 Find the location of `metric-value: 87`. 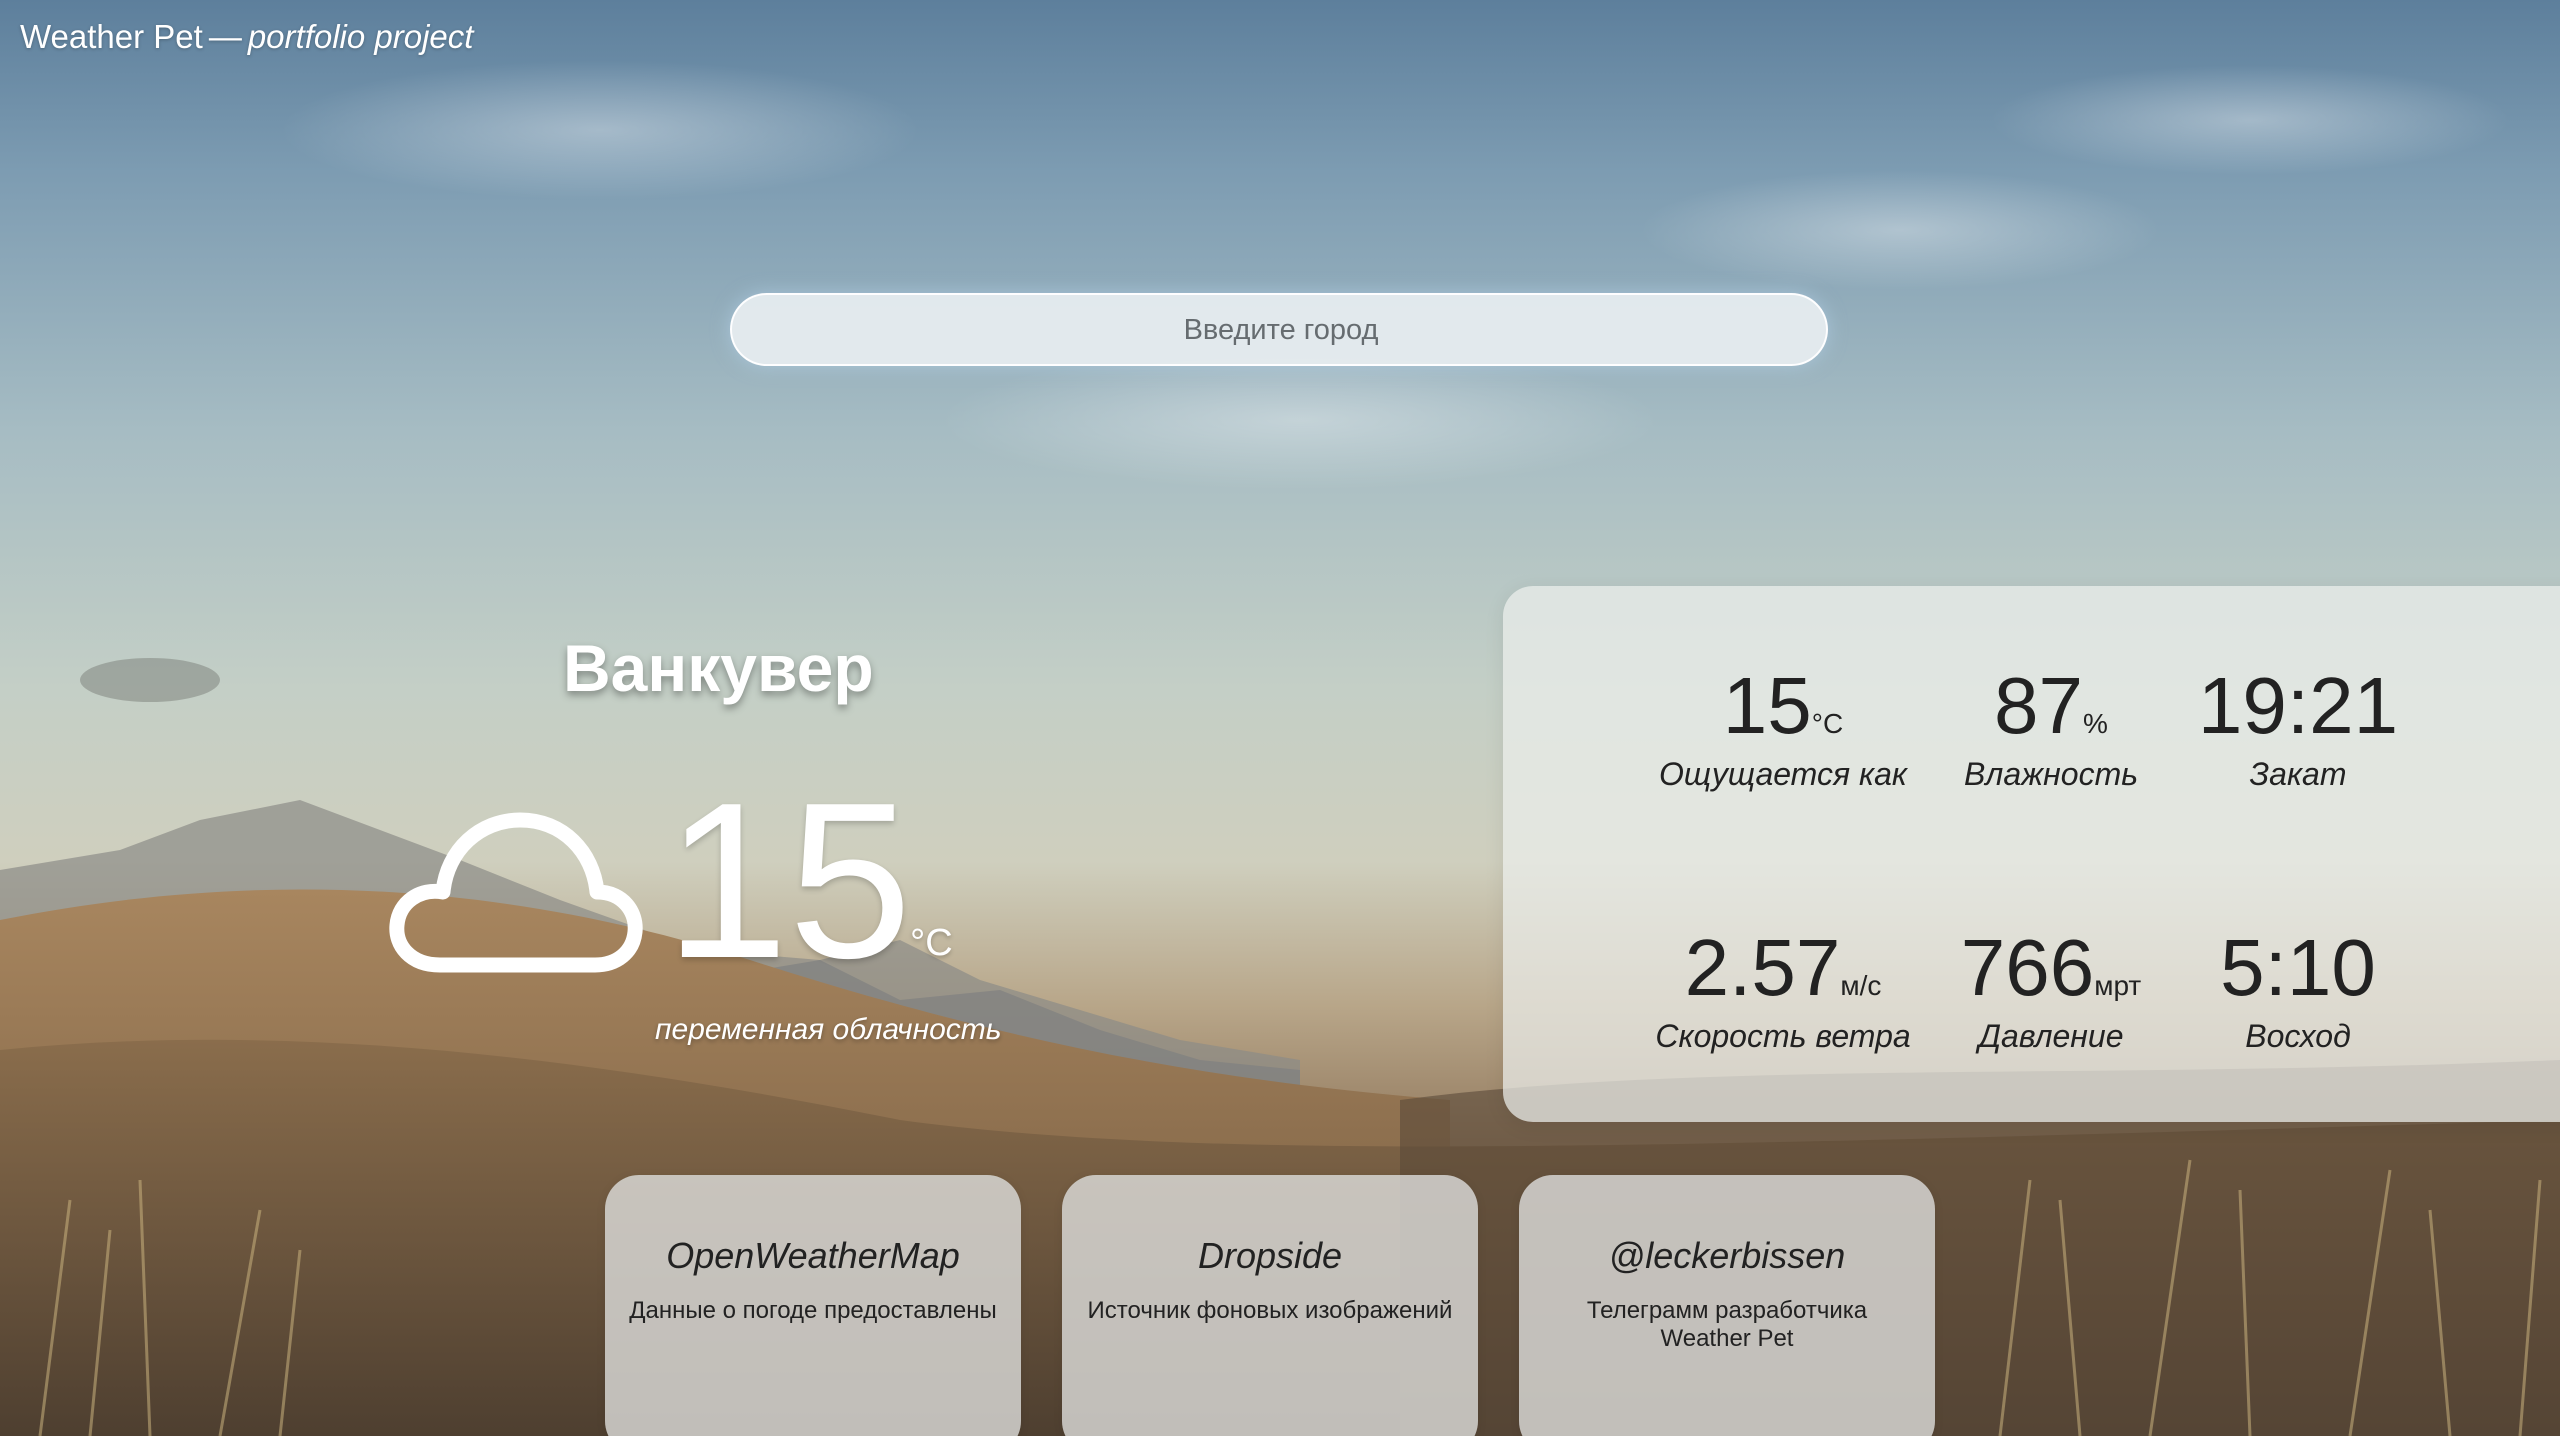

metric-value: 87 is located at coordinates (2039, 705).